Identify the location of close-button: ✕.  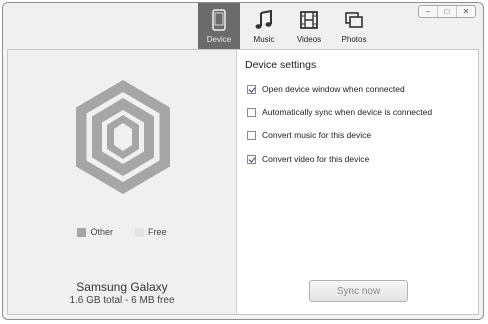
(465, 11).